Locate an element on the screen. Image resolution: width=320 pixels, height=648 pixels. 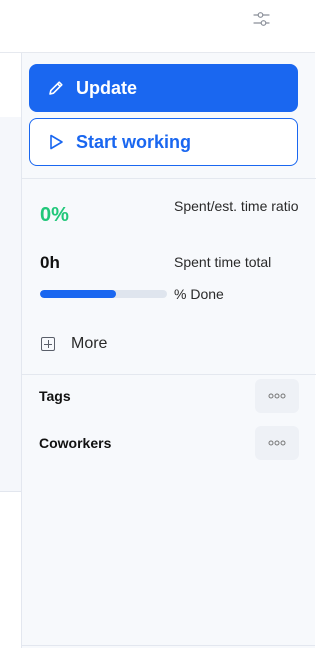
more-divider is located at coordinates (169, 374).